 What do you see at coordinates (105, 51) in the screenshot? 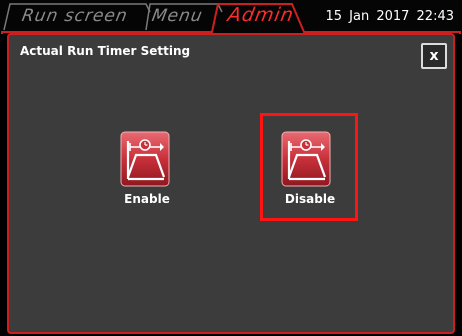
I see `panel-title: Actual Run Timer Setting` at bounding box center [105, 51].